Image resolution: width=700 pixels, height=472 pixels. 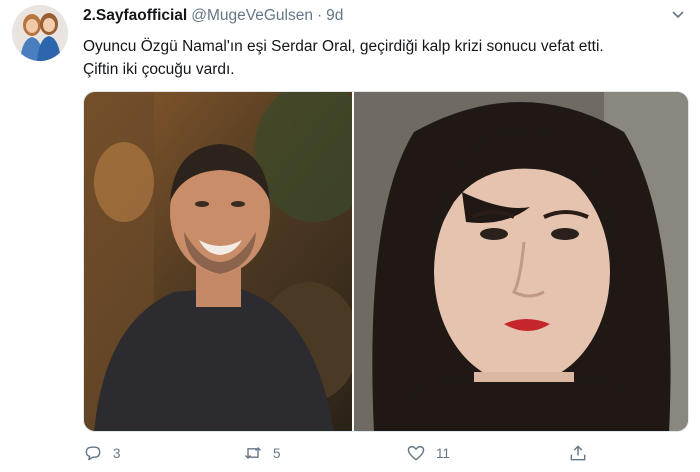 I want to click on reply-count: 3, so click(x=117, y=453).